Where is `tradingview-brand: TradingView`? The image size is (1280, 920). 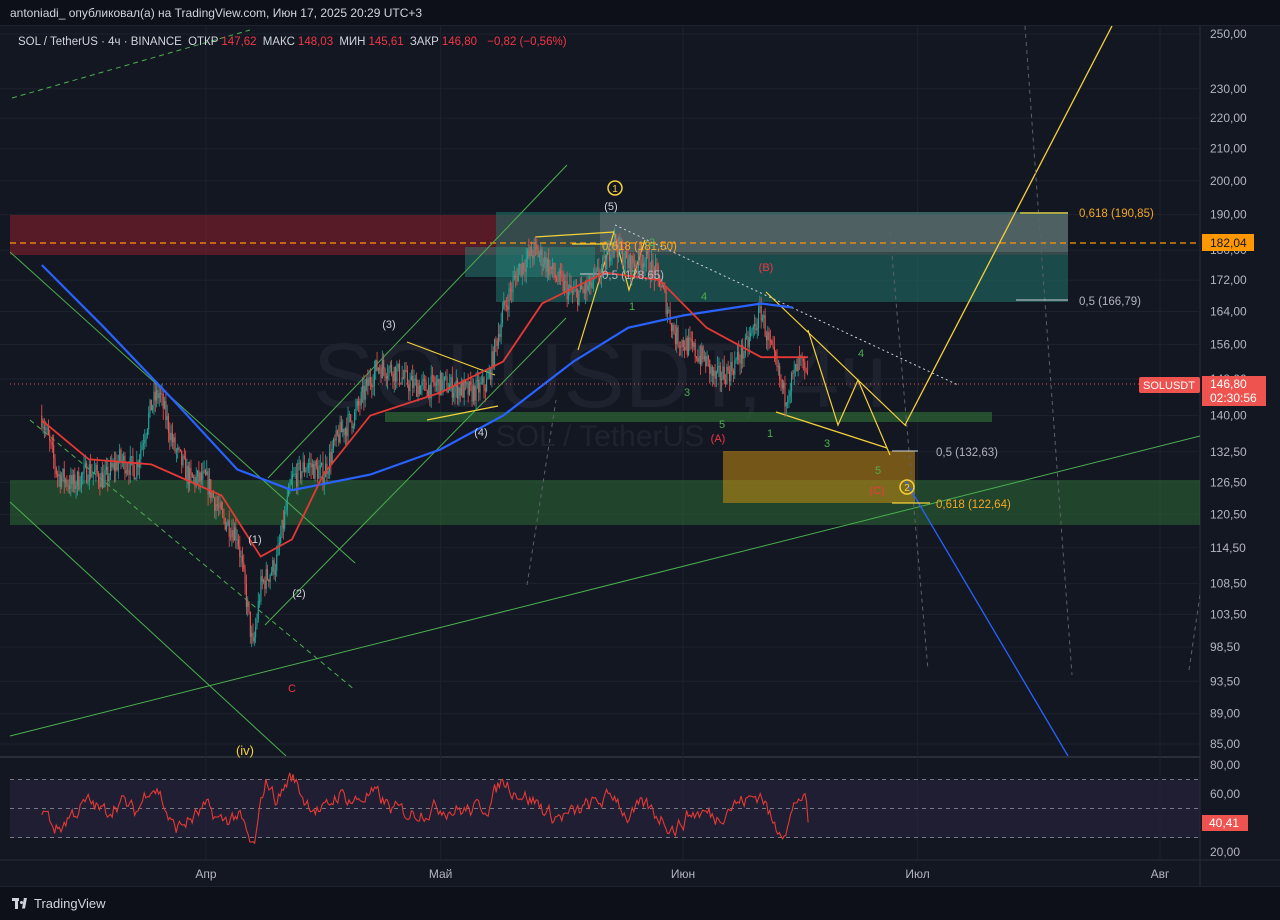 tradingview-brand: TradingView is located at coordinates (59, 903).